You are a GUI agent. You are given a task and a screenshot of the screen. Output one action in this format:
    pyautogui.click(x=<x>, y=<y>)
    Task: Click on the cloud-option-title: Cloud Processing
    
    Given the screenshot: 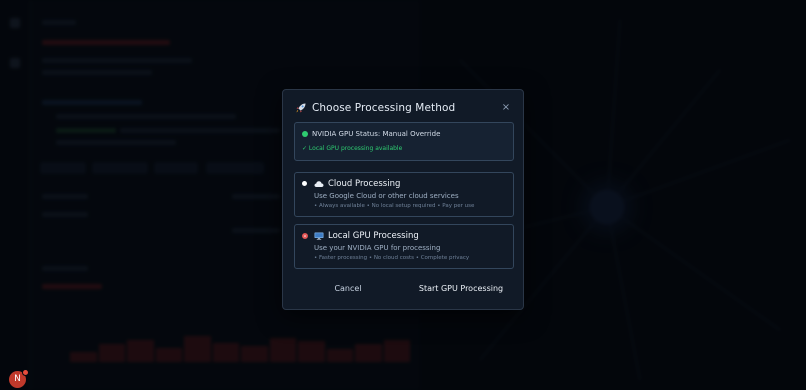 What is the action you would take?
    pyautogui.click(x=357, y=184)
    